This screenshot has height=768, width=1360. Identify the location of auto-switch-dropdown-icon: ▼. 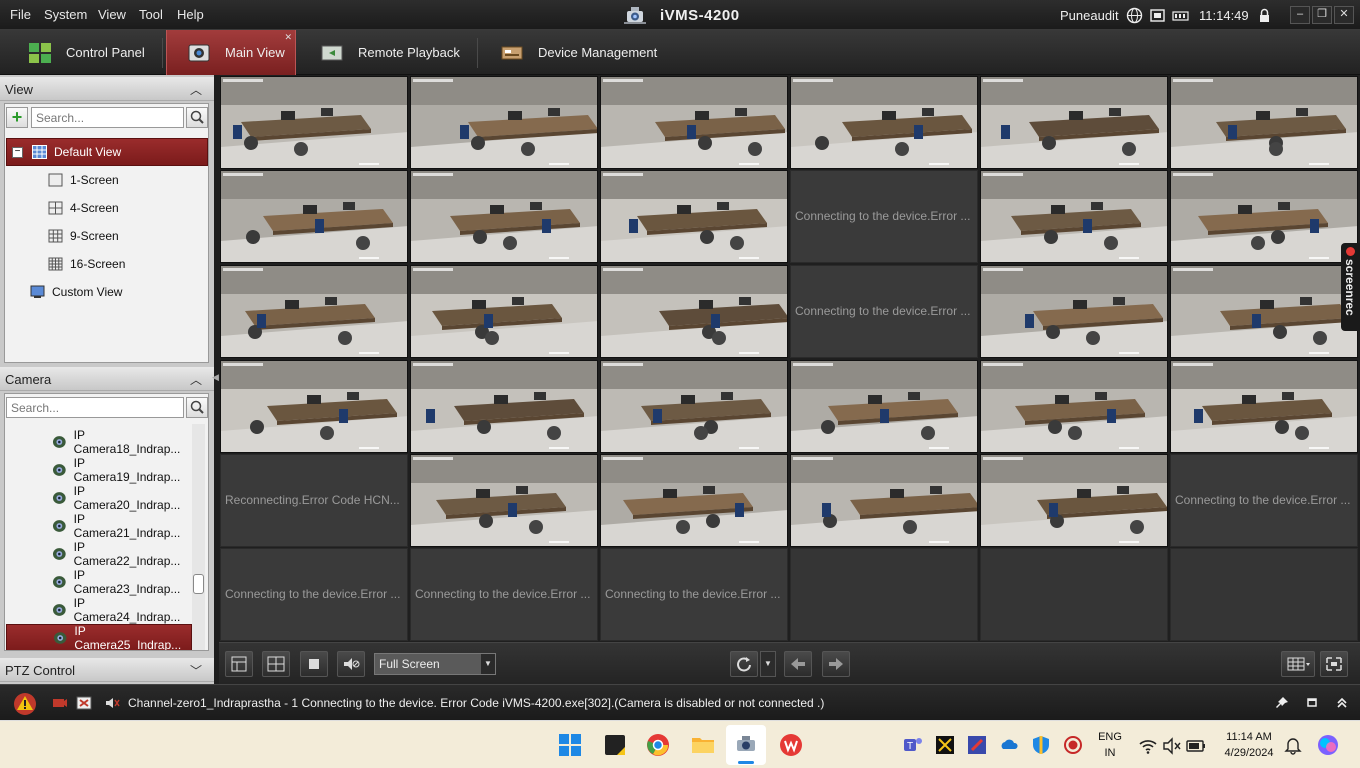
(768, 664).